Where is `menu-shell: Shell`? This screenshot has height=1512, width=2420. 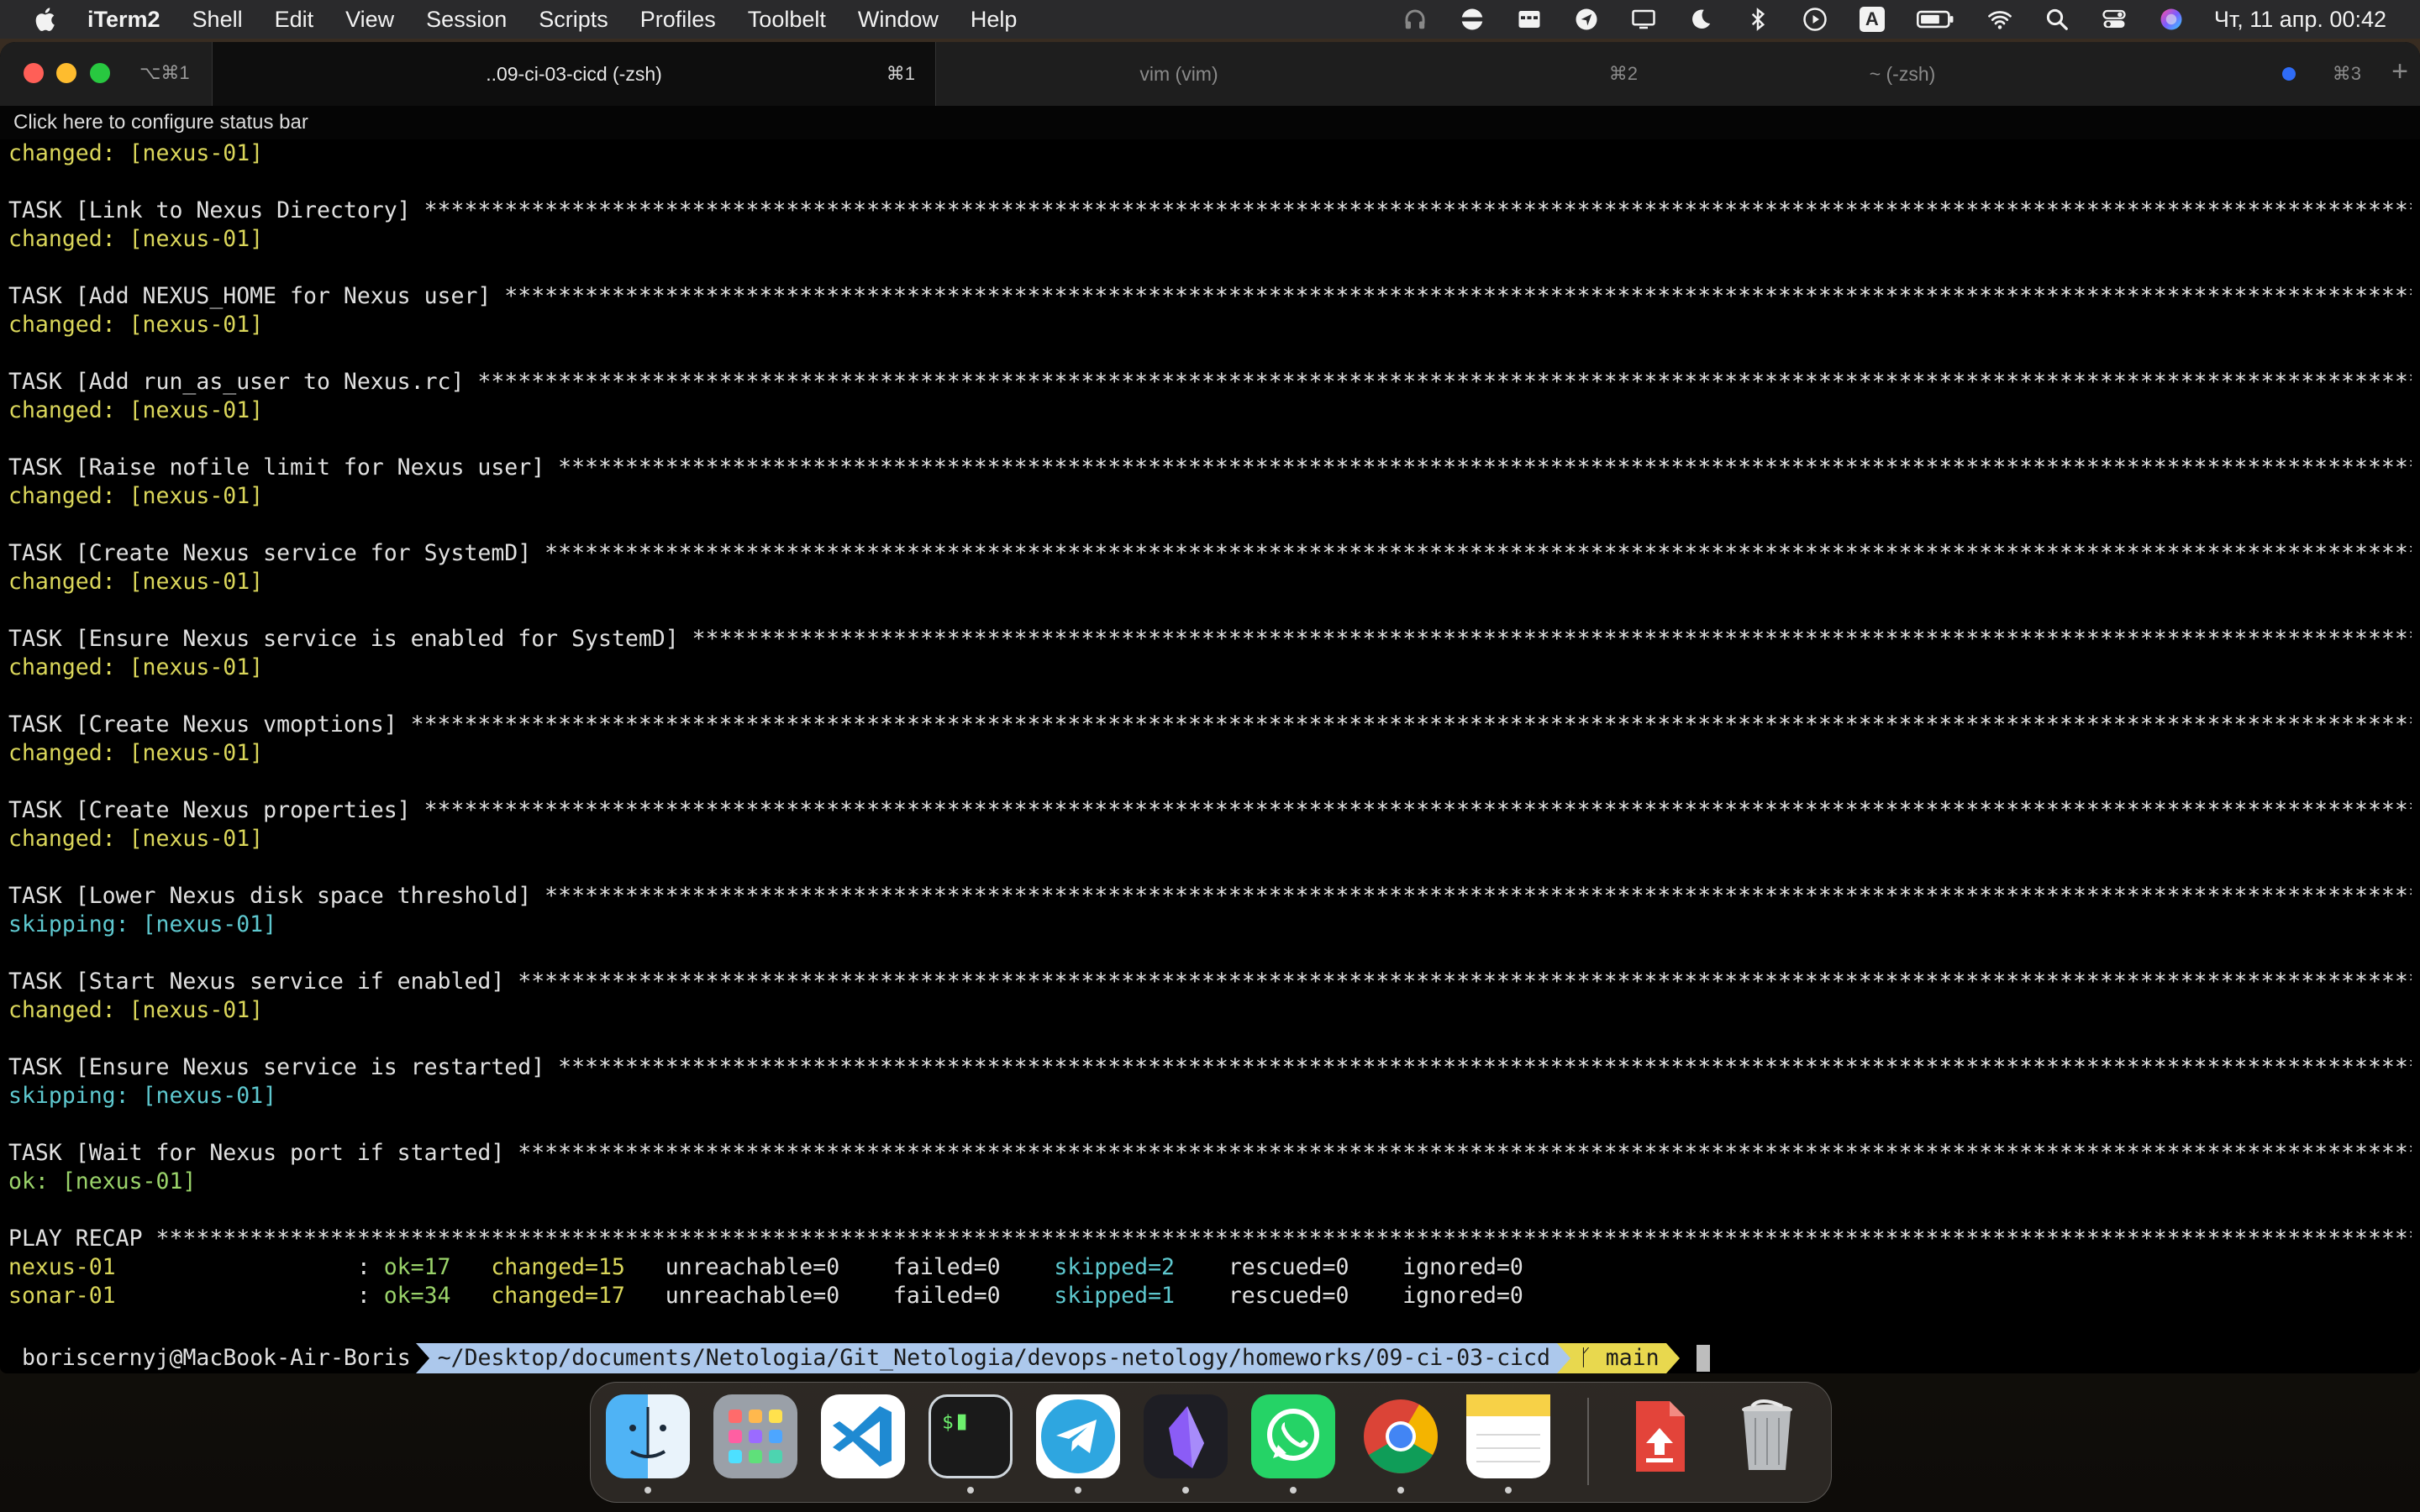
menu-shell: Shell is located at coordinates (218, 20).